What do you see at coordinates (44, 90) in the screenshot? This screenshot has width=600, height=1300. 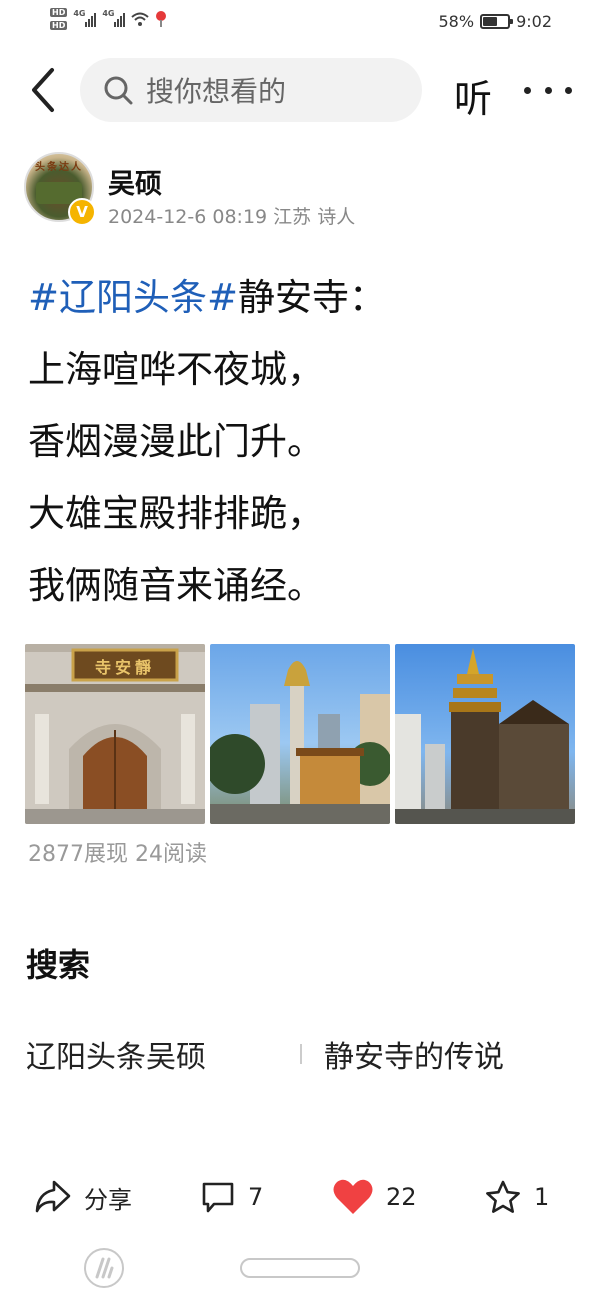 I see `back-button` at bounding box center [44, 90].